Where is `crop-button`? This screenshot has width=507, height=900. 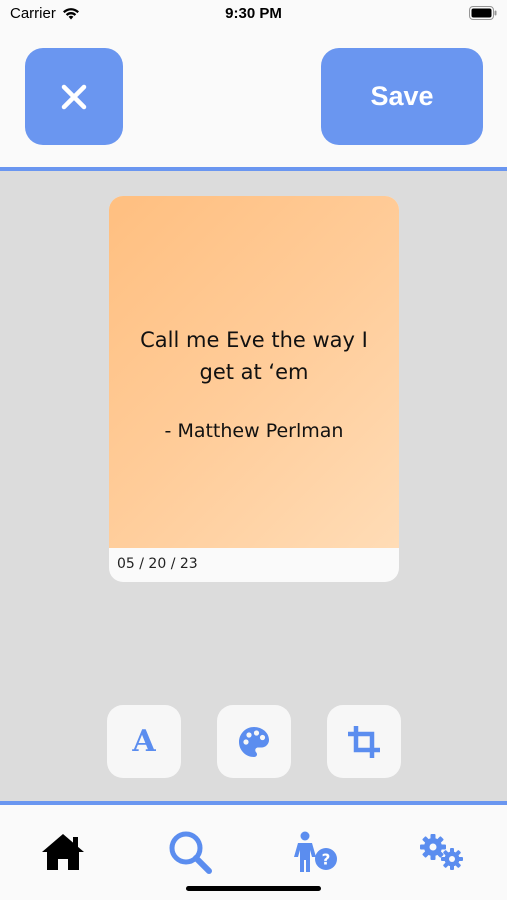 crop-button is located at coordinates (364, 741).